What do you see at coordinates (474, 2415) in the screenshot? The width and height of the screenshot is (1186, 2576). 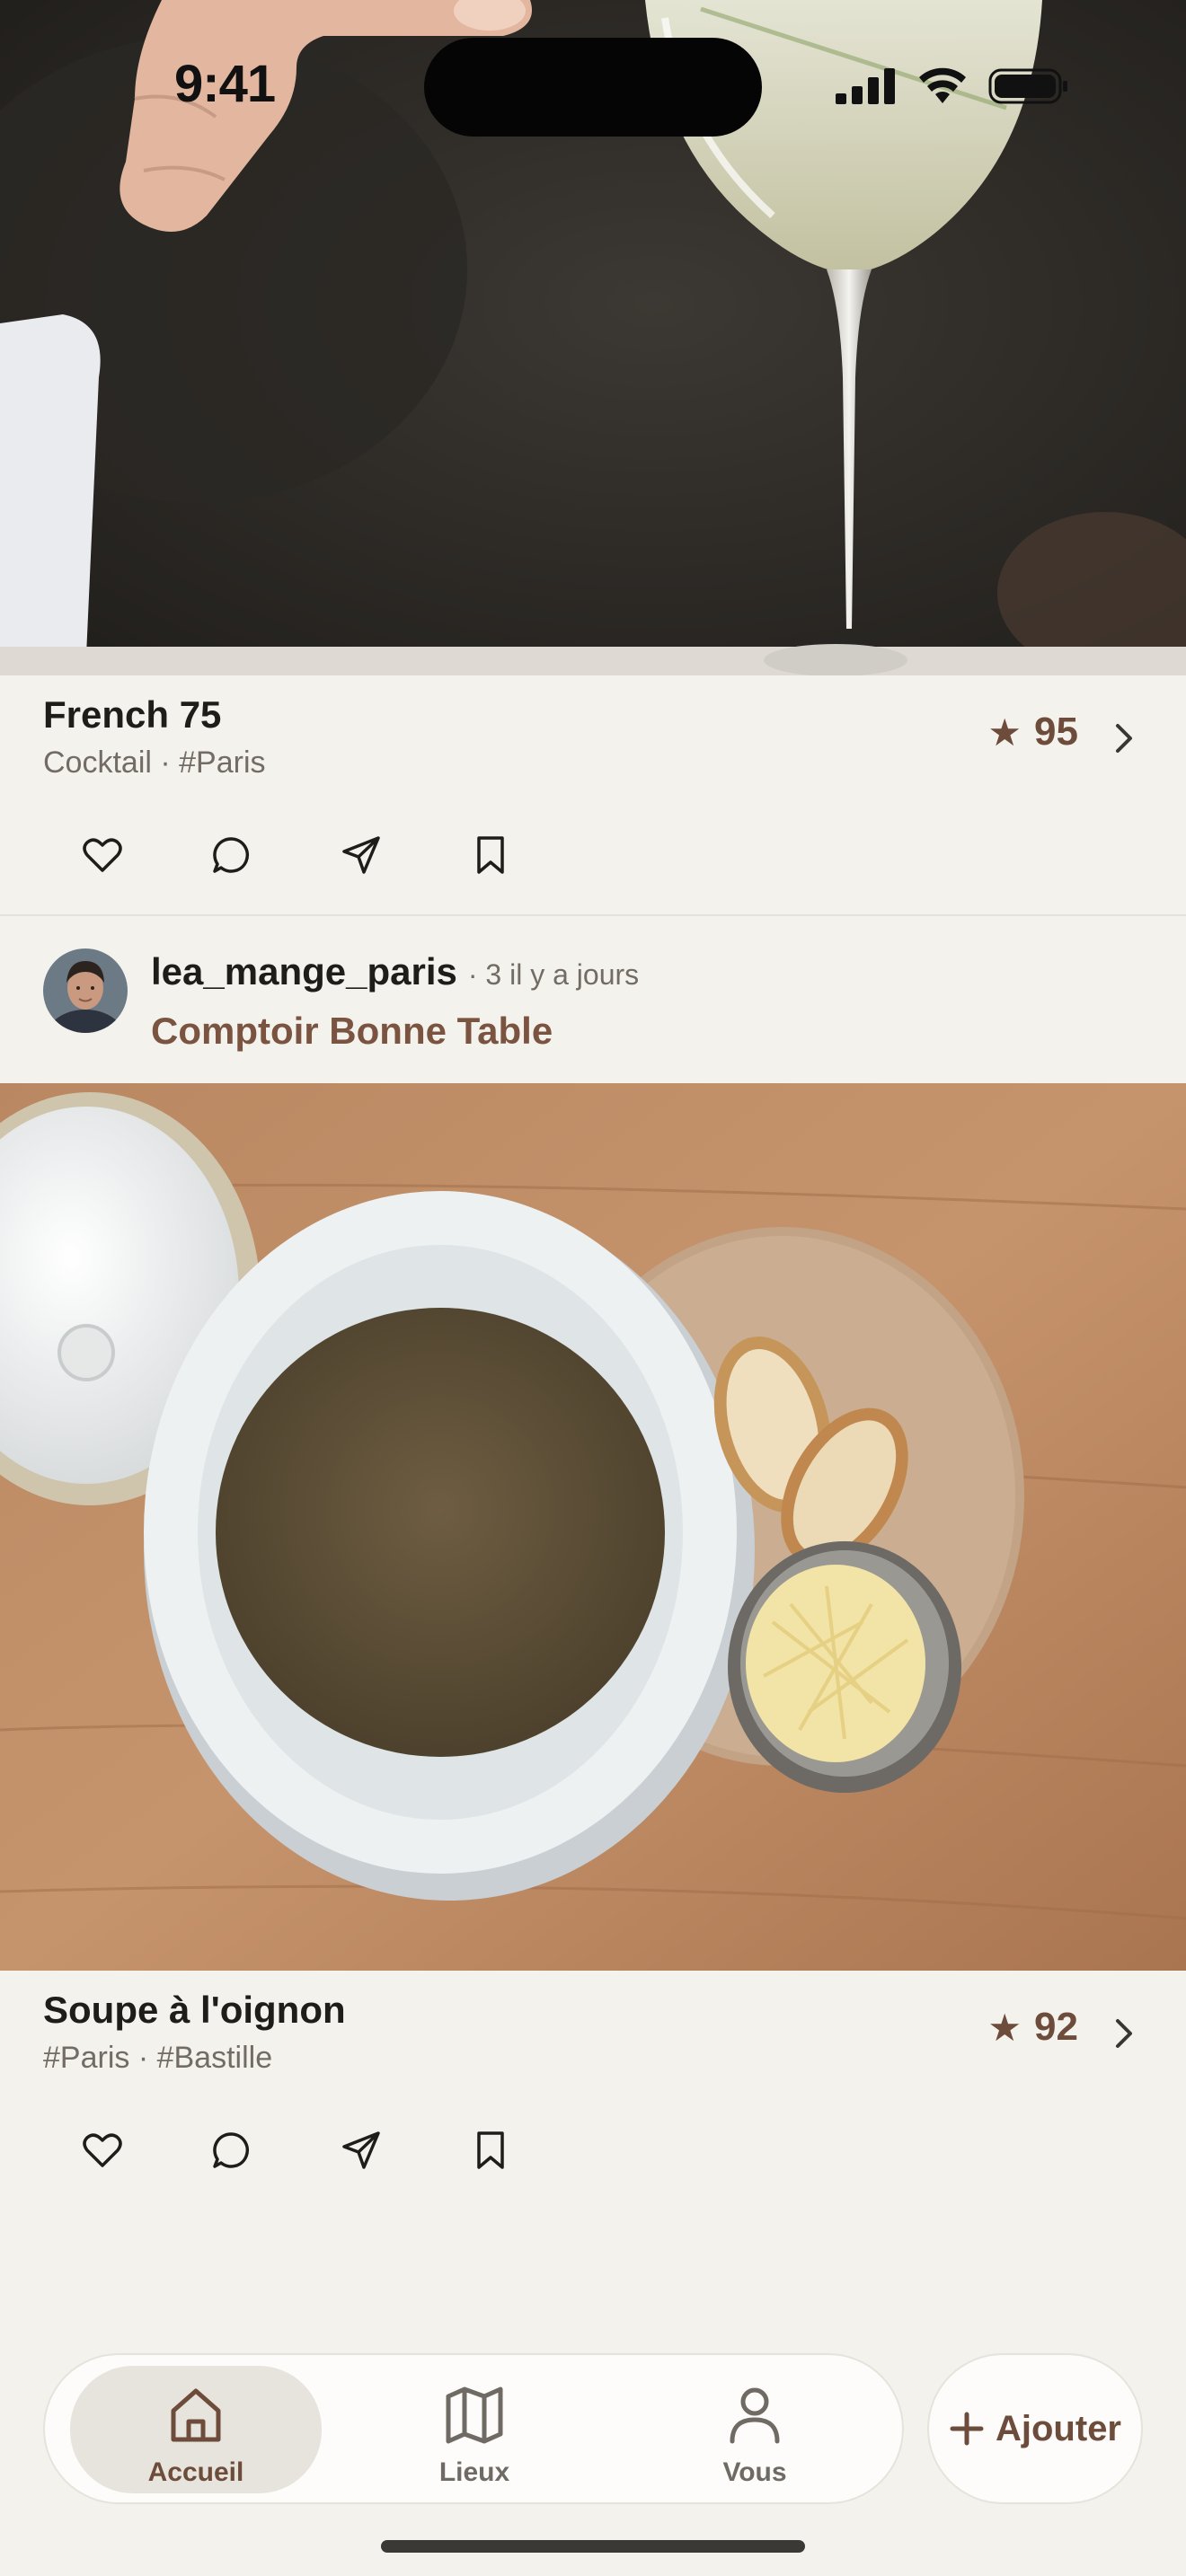 I see `map-icon` at bounding box center [474, 2415].